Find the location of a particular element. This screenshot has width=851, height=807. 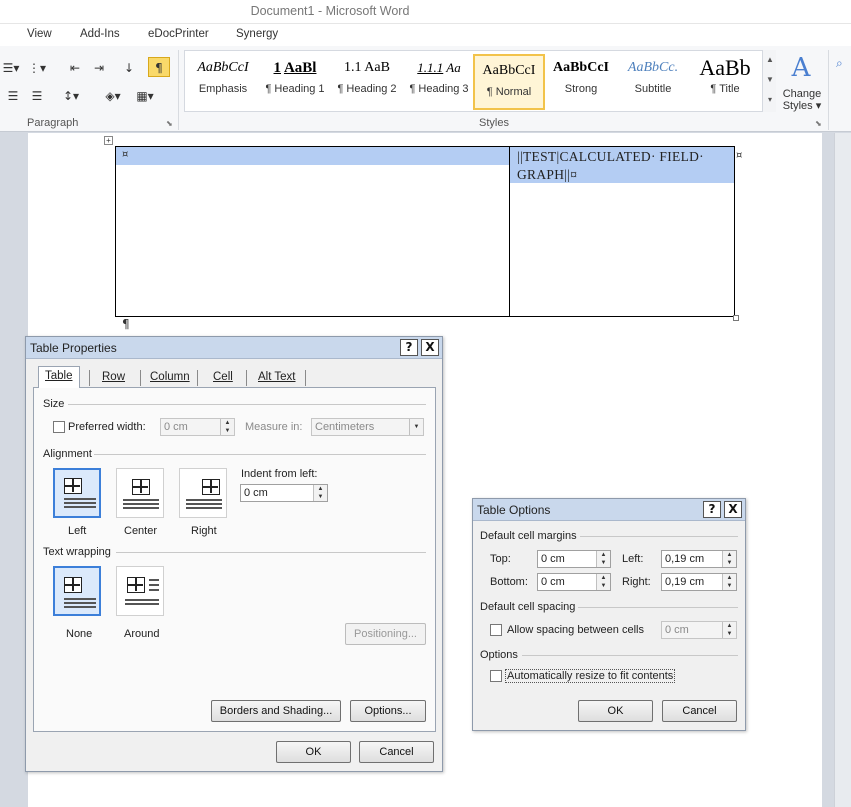

gallery-more-icon: ▾ is located at coordinates (770, 100).